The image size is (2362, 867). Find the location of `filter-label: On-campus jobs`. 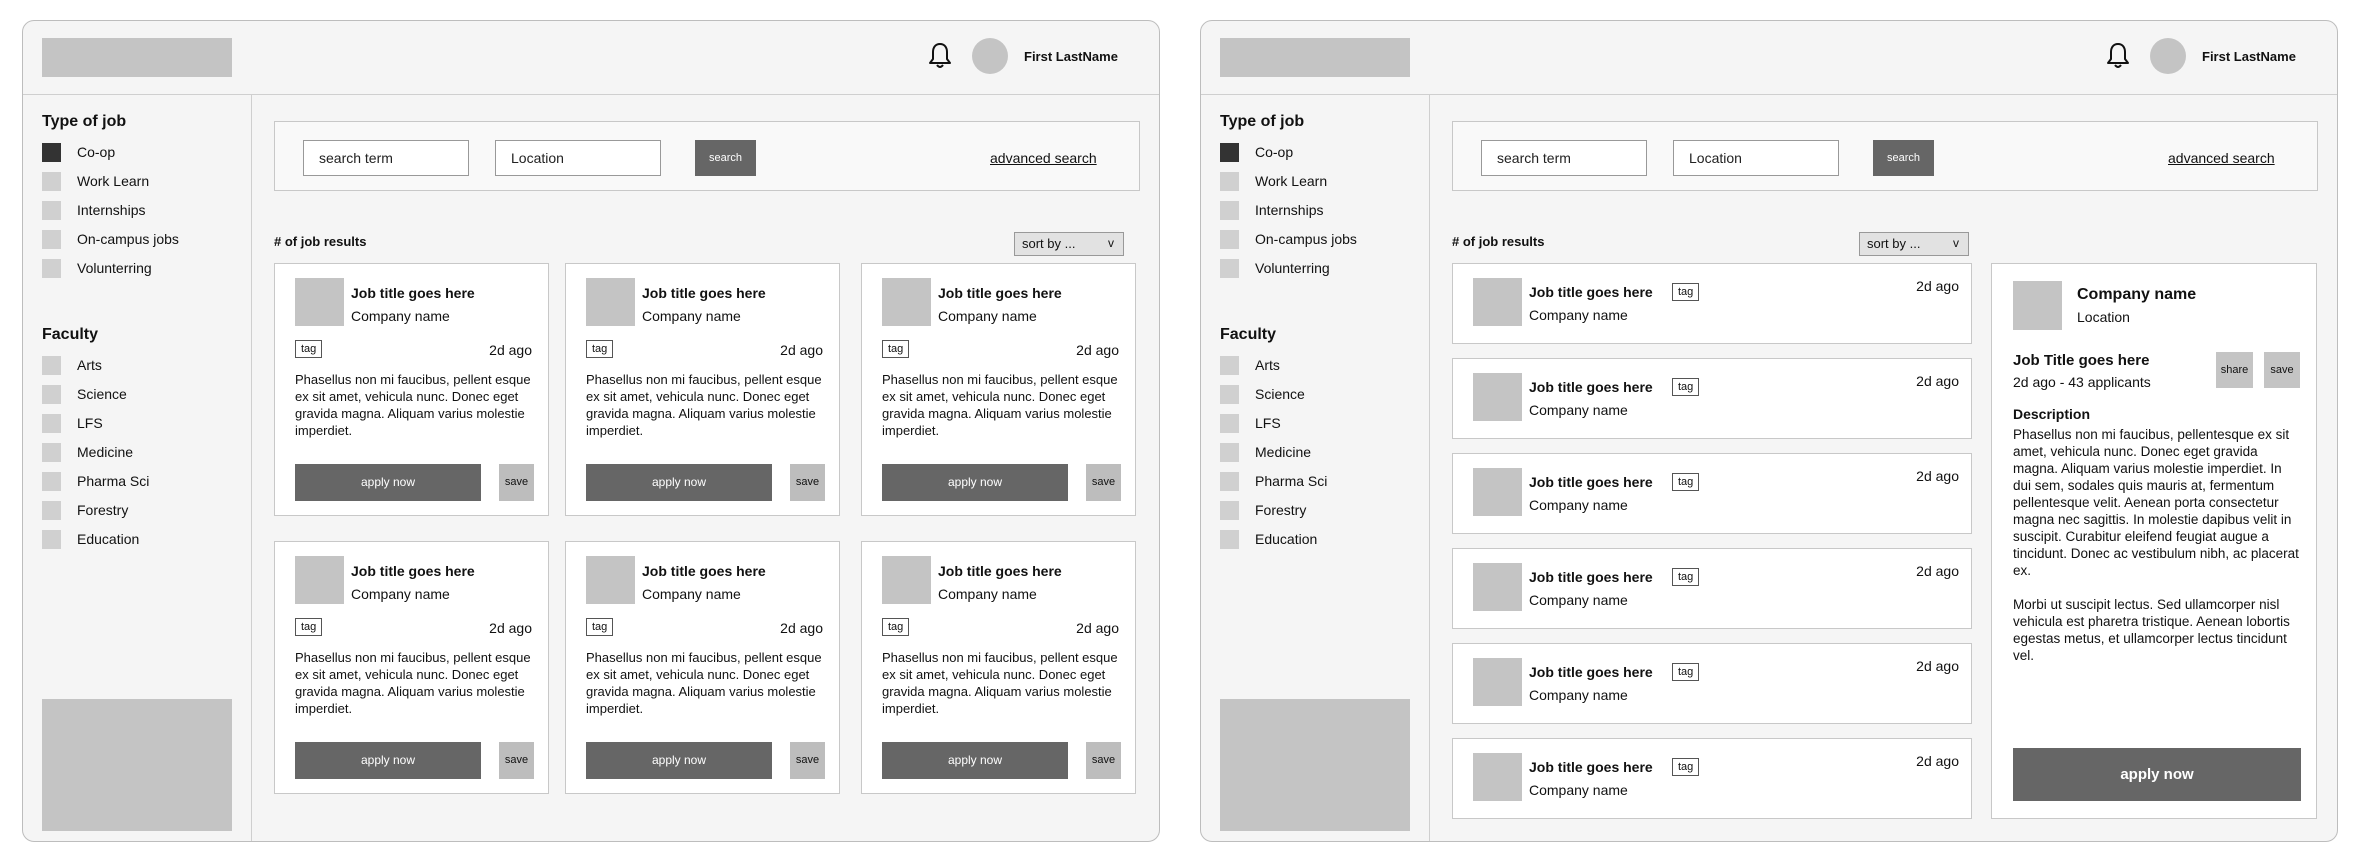

filter-label: On-campus jobs is located at coordinates (128, 239).